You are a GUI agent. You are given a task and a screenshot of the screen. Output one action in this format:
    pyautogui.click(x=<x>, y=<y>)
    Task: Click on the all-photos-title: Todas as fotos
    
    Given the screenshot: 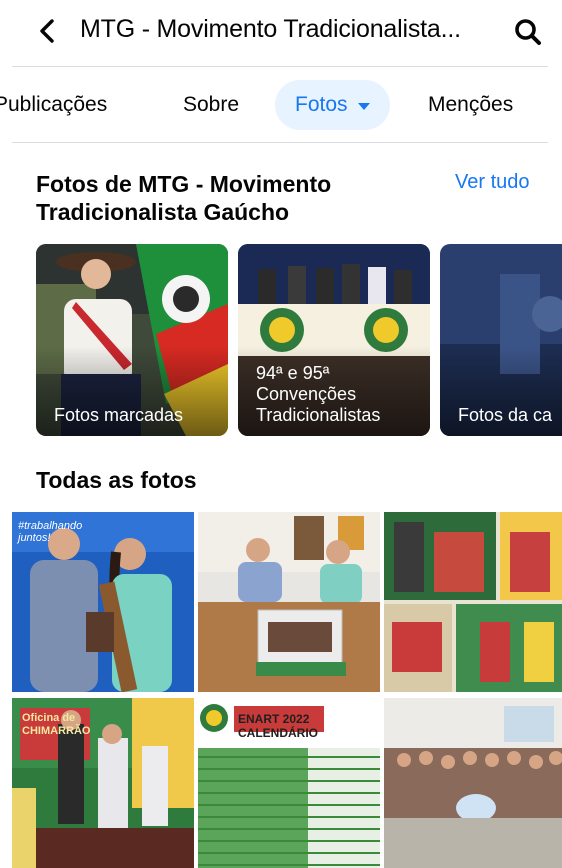 What is the action you would take?
    pyautogui.click(x=116, y=480)
    